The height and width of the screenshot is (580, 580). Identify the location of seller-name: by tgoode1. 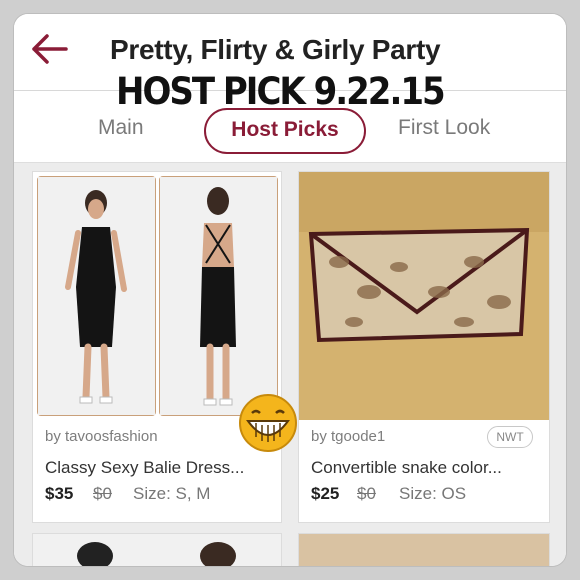
(348, 436).